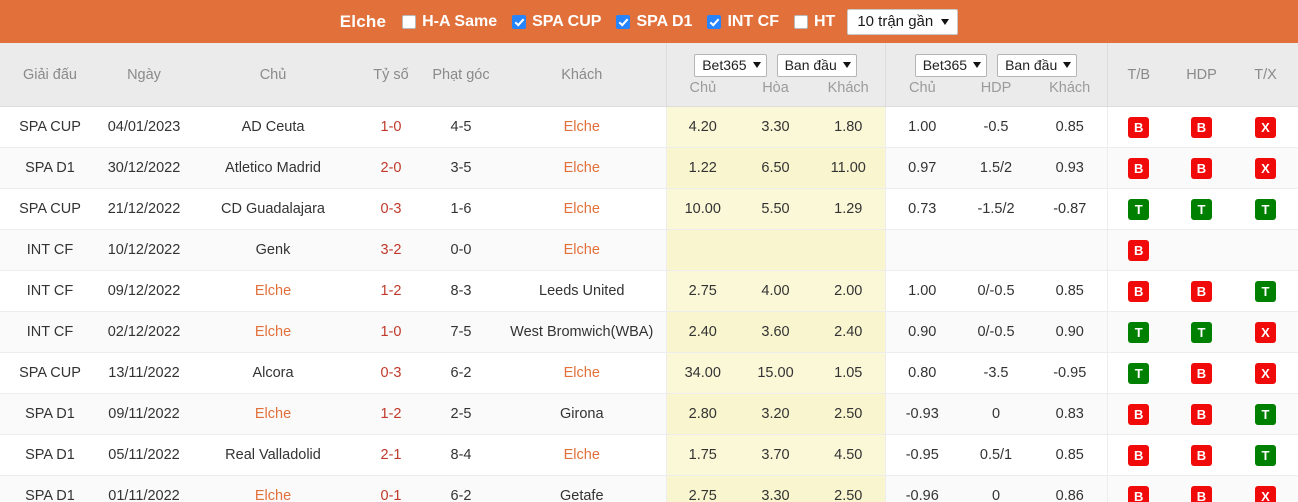 The height and width of the screenshot is (502, 1298). I want to click on cell-result-tb-badge: T, so click(1139, 209).